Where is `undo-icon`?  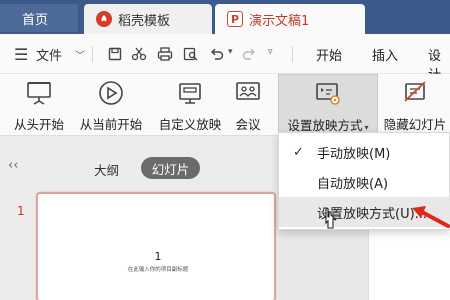
undo-icon is located at coordinates (217, 54).